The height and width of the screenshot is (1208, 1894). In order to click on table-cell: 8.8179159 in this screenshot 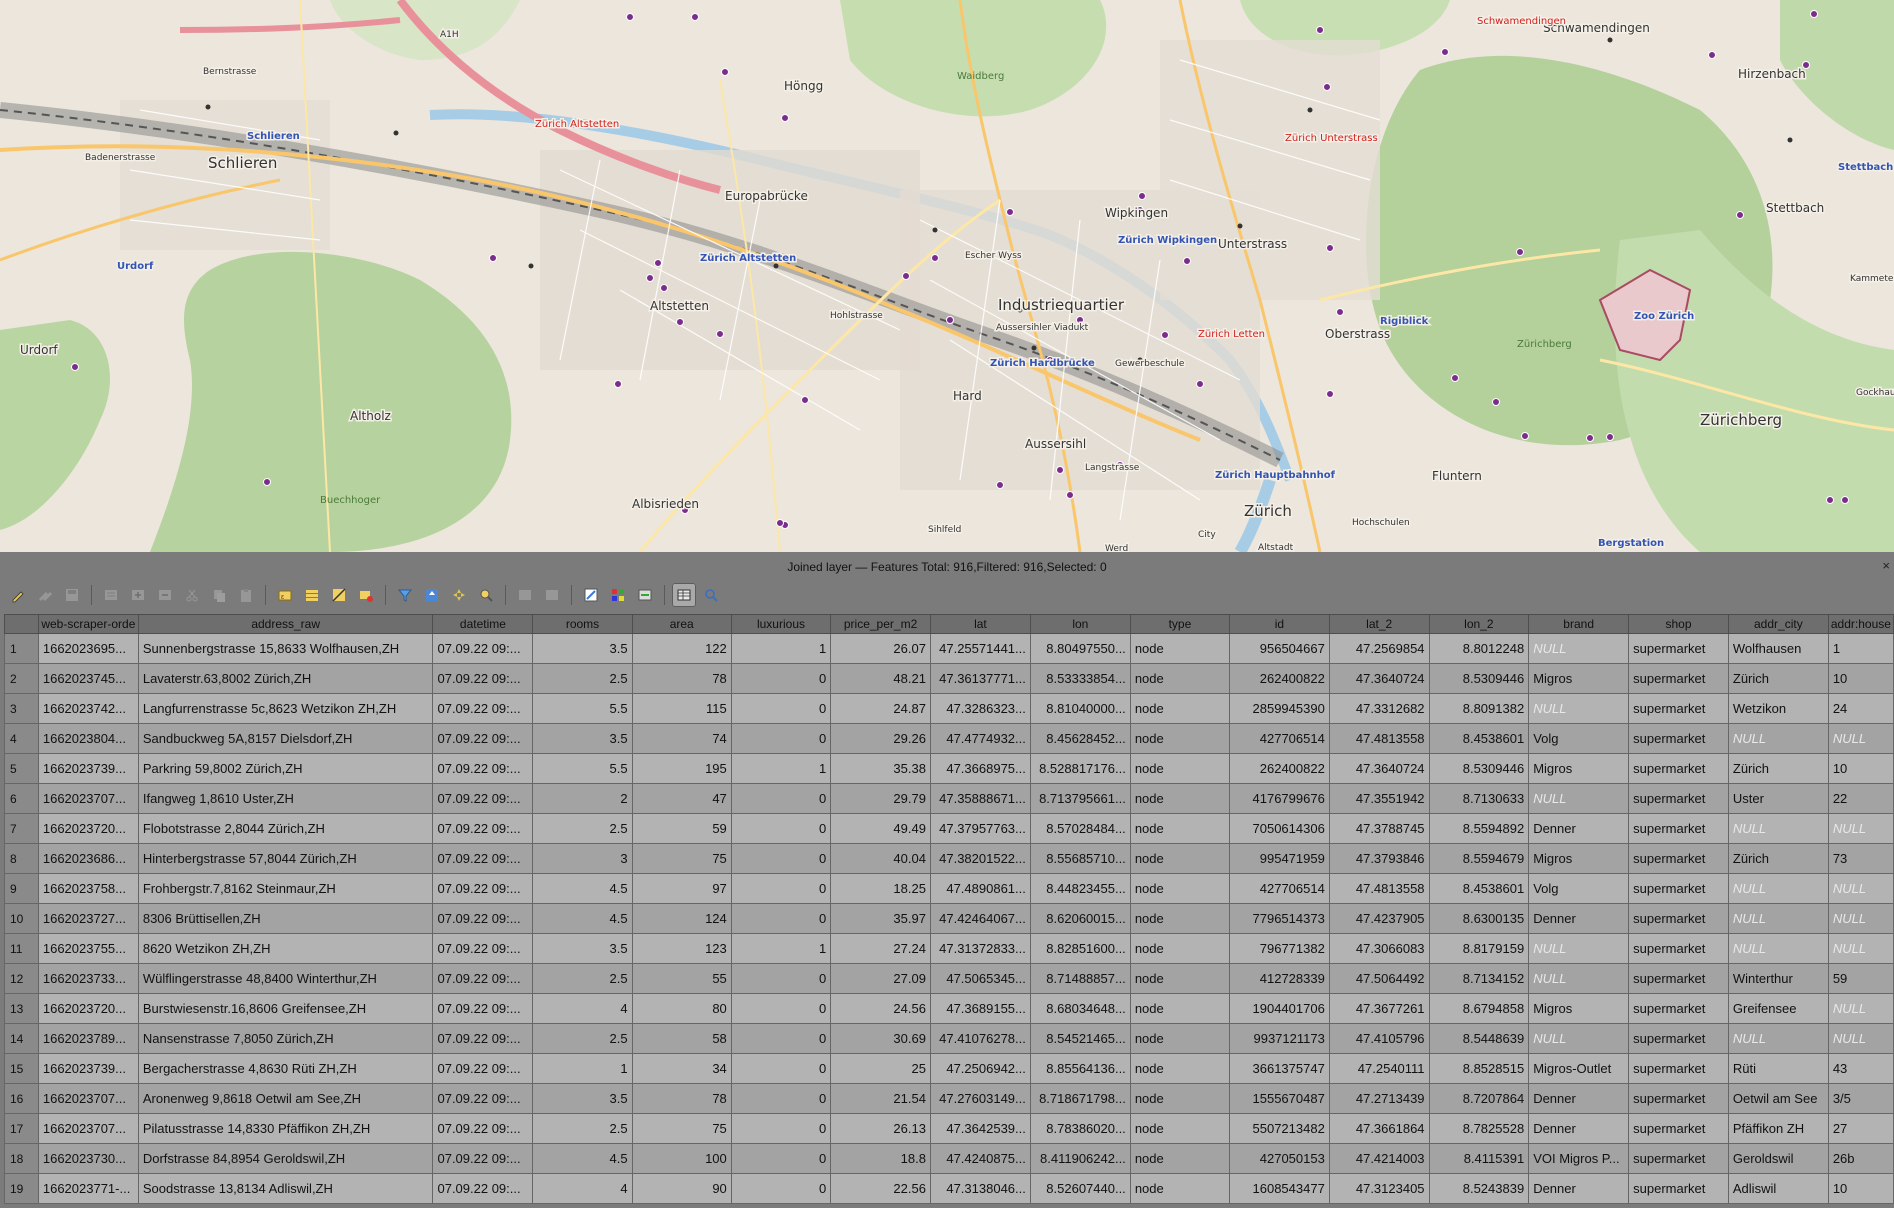, I will do `click(1479, 948)`.